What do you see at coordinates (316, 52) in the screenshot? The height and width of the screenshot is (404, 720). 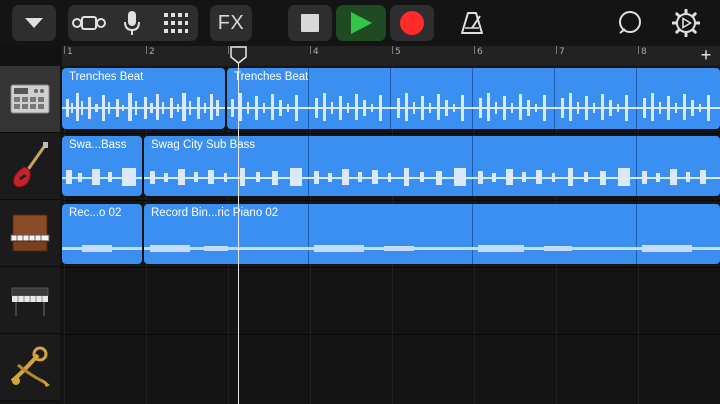 I see `bar-number: 4` at bounding box center [316, 52].